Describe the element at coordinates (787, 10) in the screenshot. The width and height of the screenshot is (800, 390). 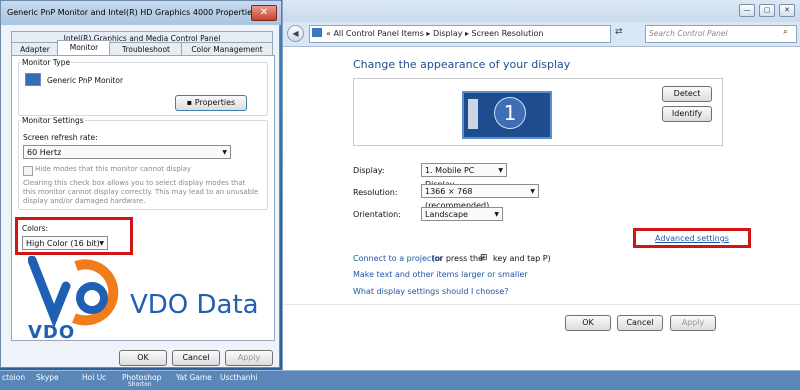
I see `close-button: ✕` at that location.